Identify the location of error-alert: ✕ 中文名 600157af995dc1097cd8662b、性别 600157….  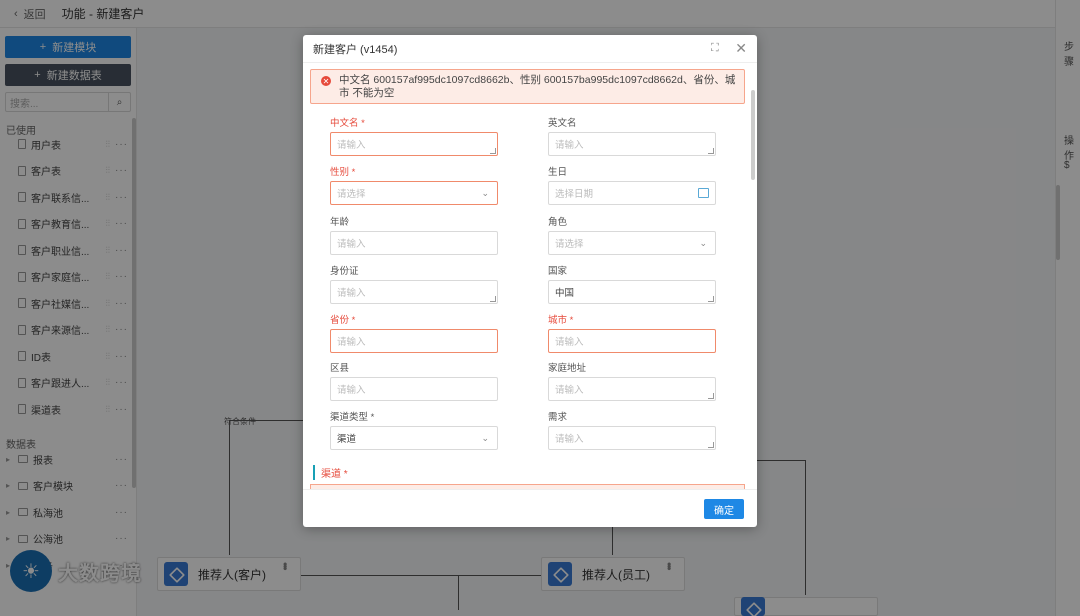
(527, 86).